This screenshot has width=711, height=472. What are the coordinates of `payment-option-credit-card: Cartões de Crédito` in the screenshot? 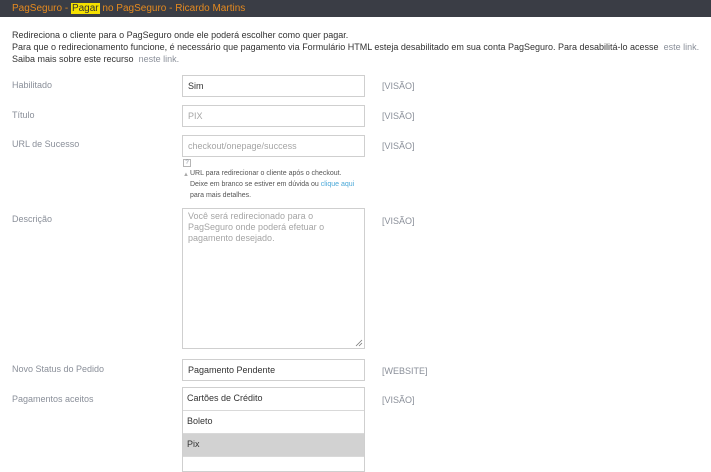 It's located at (273, 399).